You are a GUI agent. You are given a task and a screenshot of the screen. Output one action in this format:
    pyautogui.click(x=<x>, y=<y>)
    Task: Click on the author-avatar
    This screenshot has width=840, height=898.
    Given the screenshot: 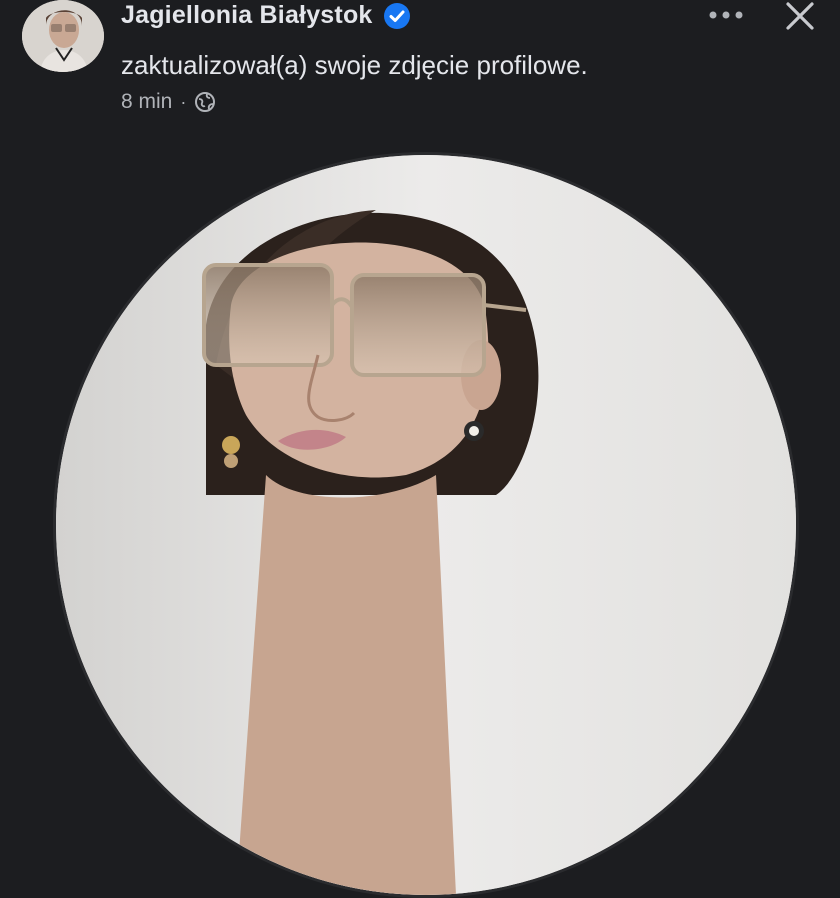 What is the action you would take?
    pyautogui.click(x=63, y=36)
    